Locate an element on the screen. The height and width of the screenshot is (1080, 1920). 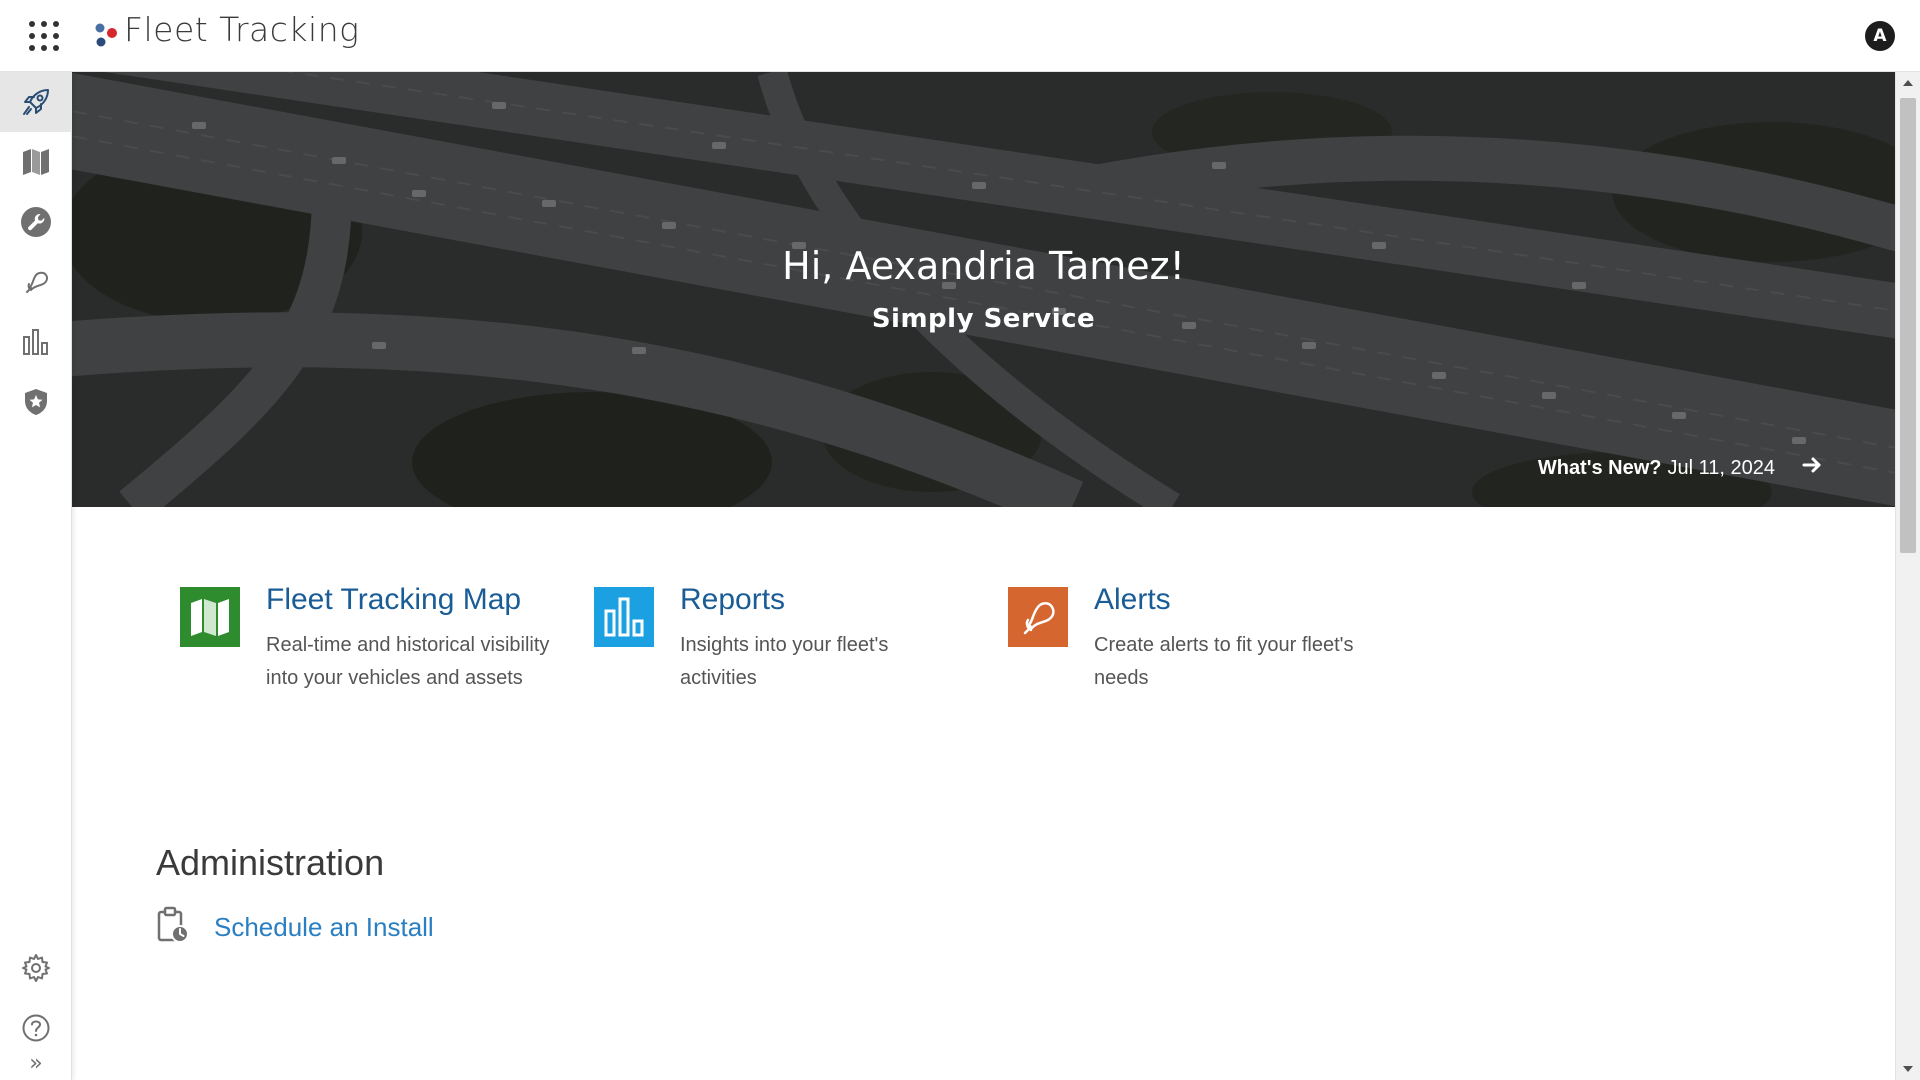
logo-icon is located at coordinates (107, 35).